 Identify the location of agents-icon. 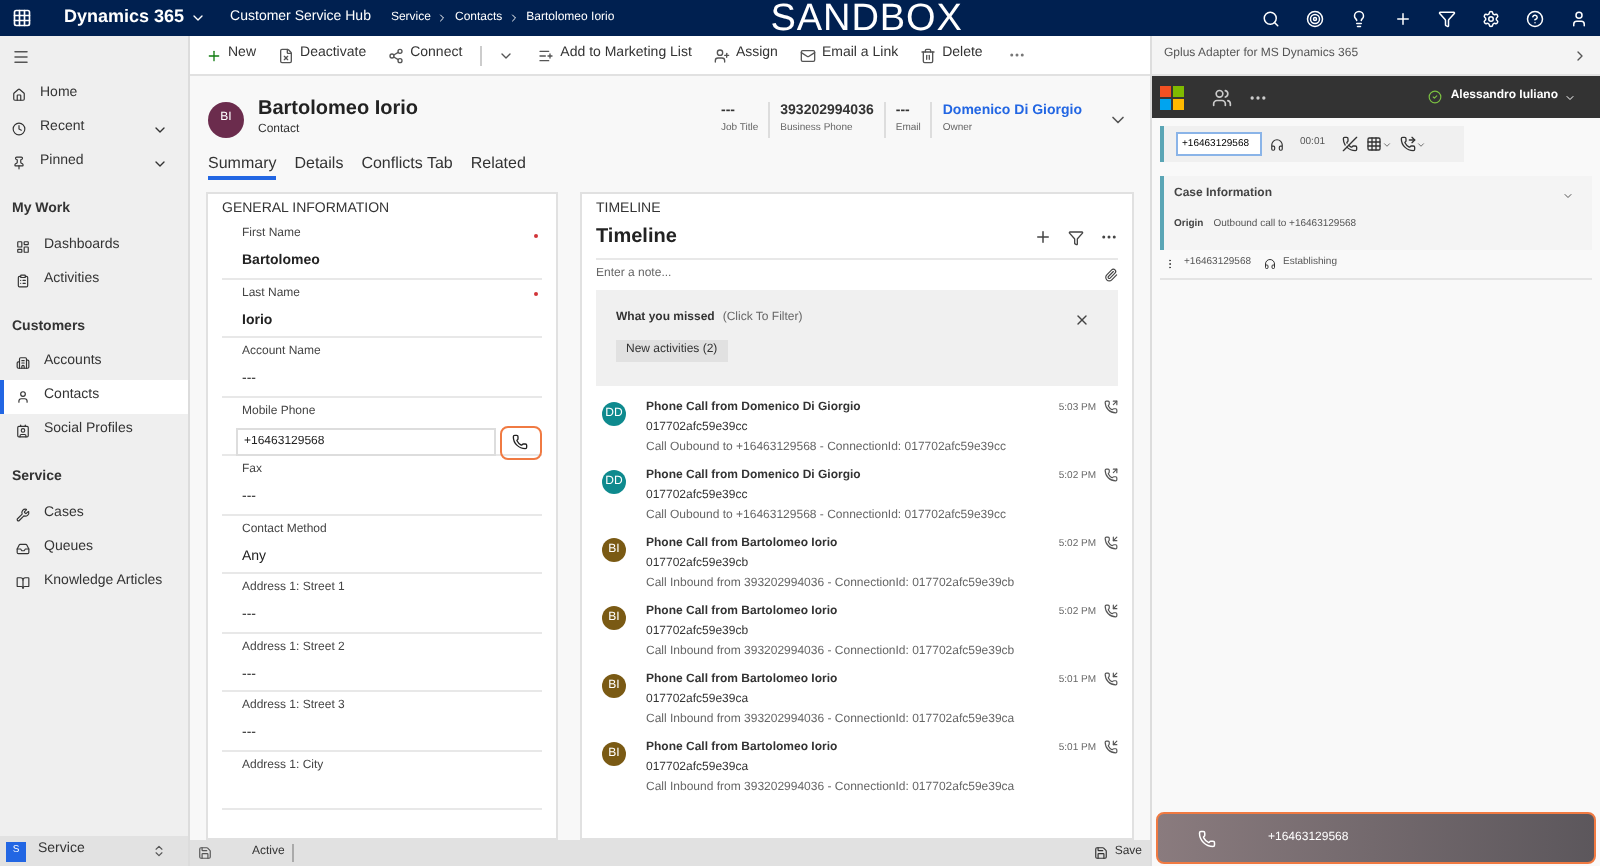
(1222, 97).